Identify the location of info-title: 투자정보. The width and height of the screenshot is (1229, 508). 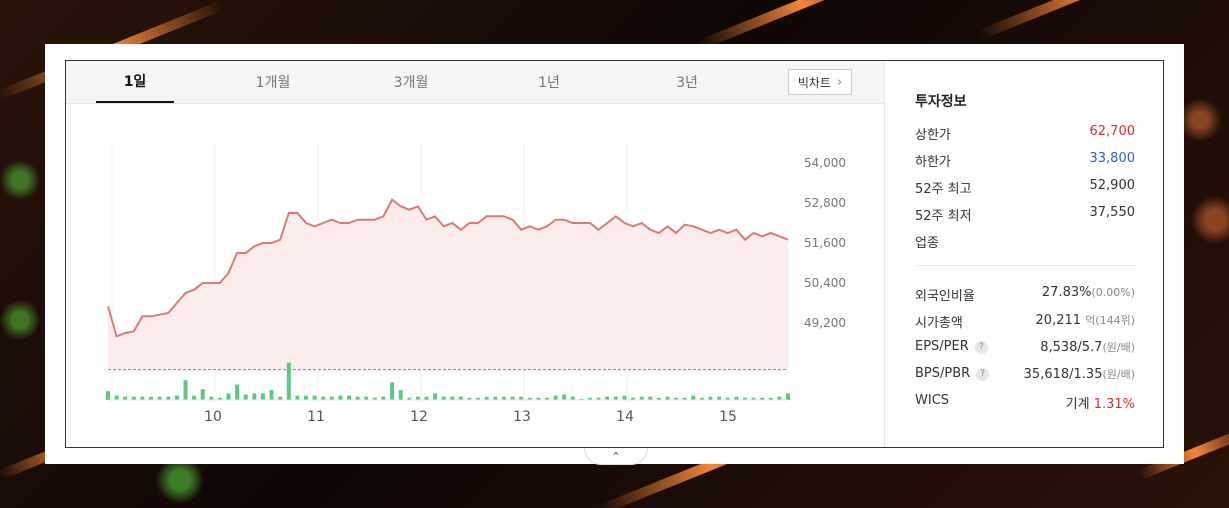
(941, 102).